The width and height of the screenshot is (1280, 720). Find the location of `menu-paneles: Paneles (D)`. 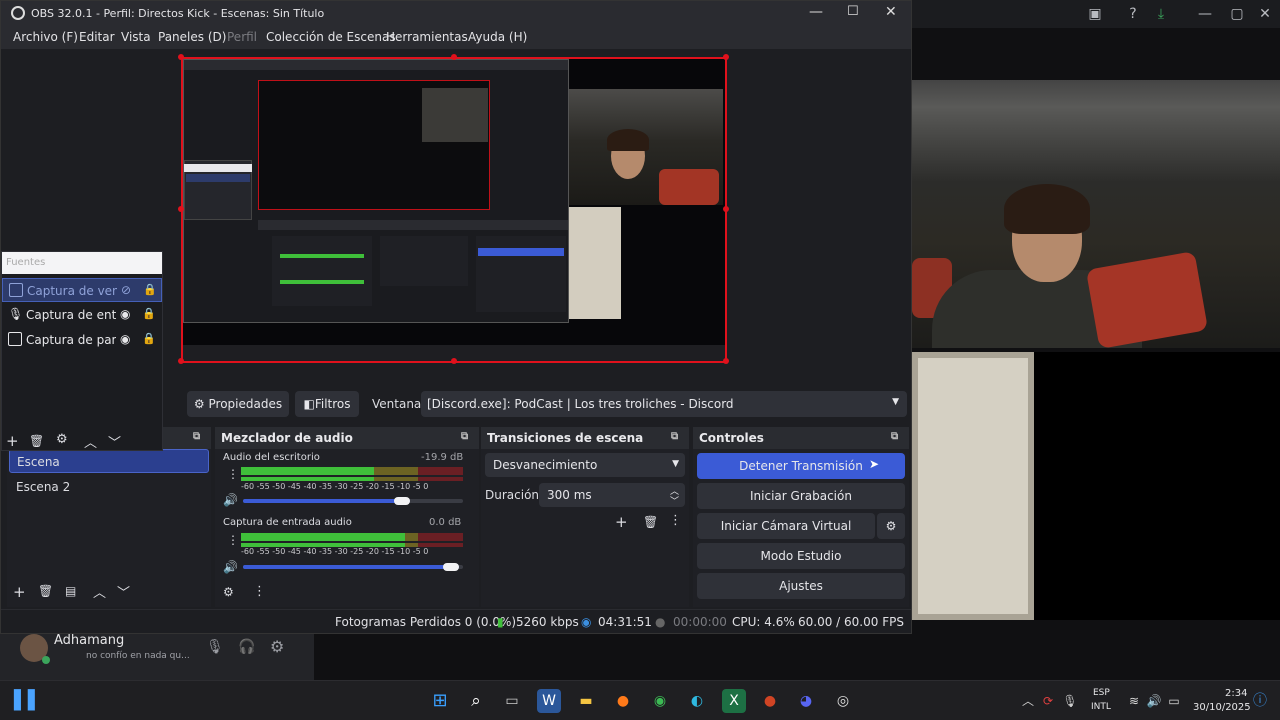

menu-paneles: Paneles (D) is located at coordinates (192, 37).